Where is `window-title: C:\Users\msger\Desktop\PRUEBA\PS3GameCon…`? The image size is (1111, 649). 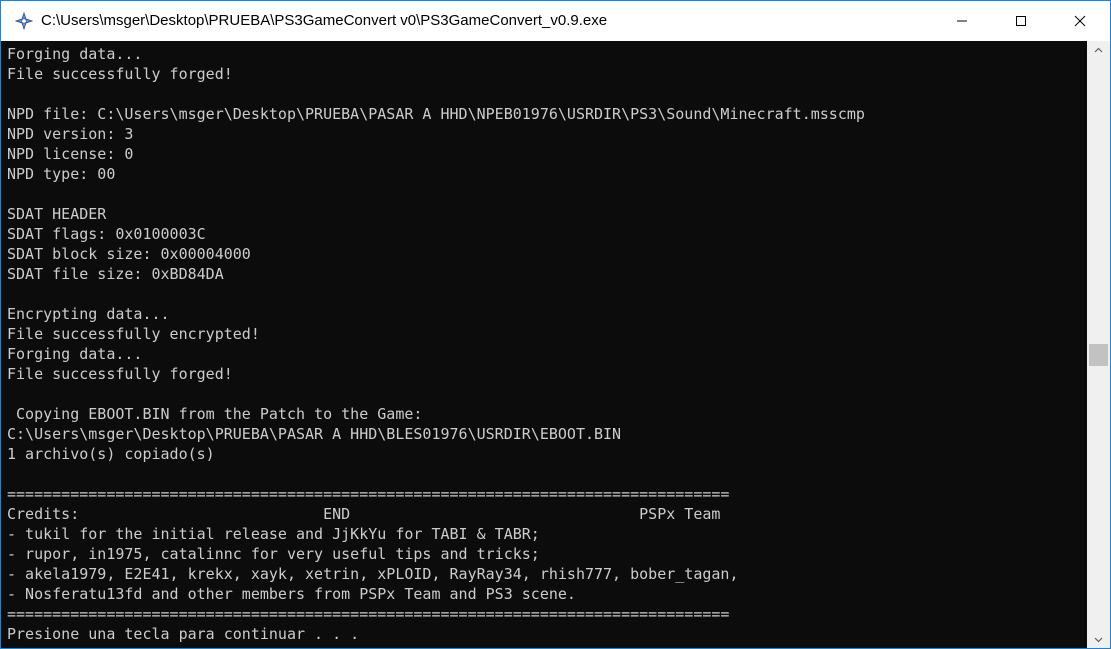
window-title: C:\Users\msger\Desktop\PRUEBA\PS3GameCon… is located at coordinates (324, 20).